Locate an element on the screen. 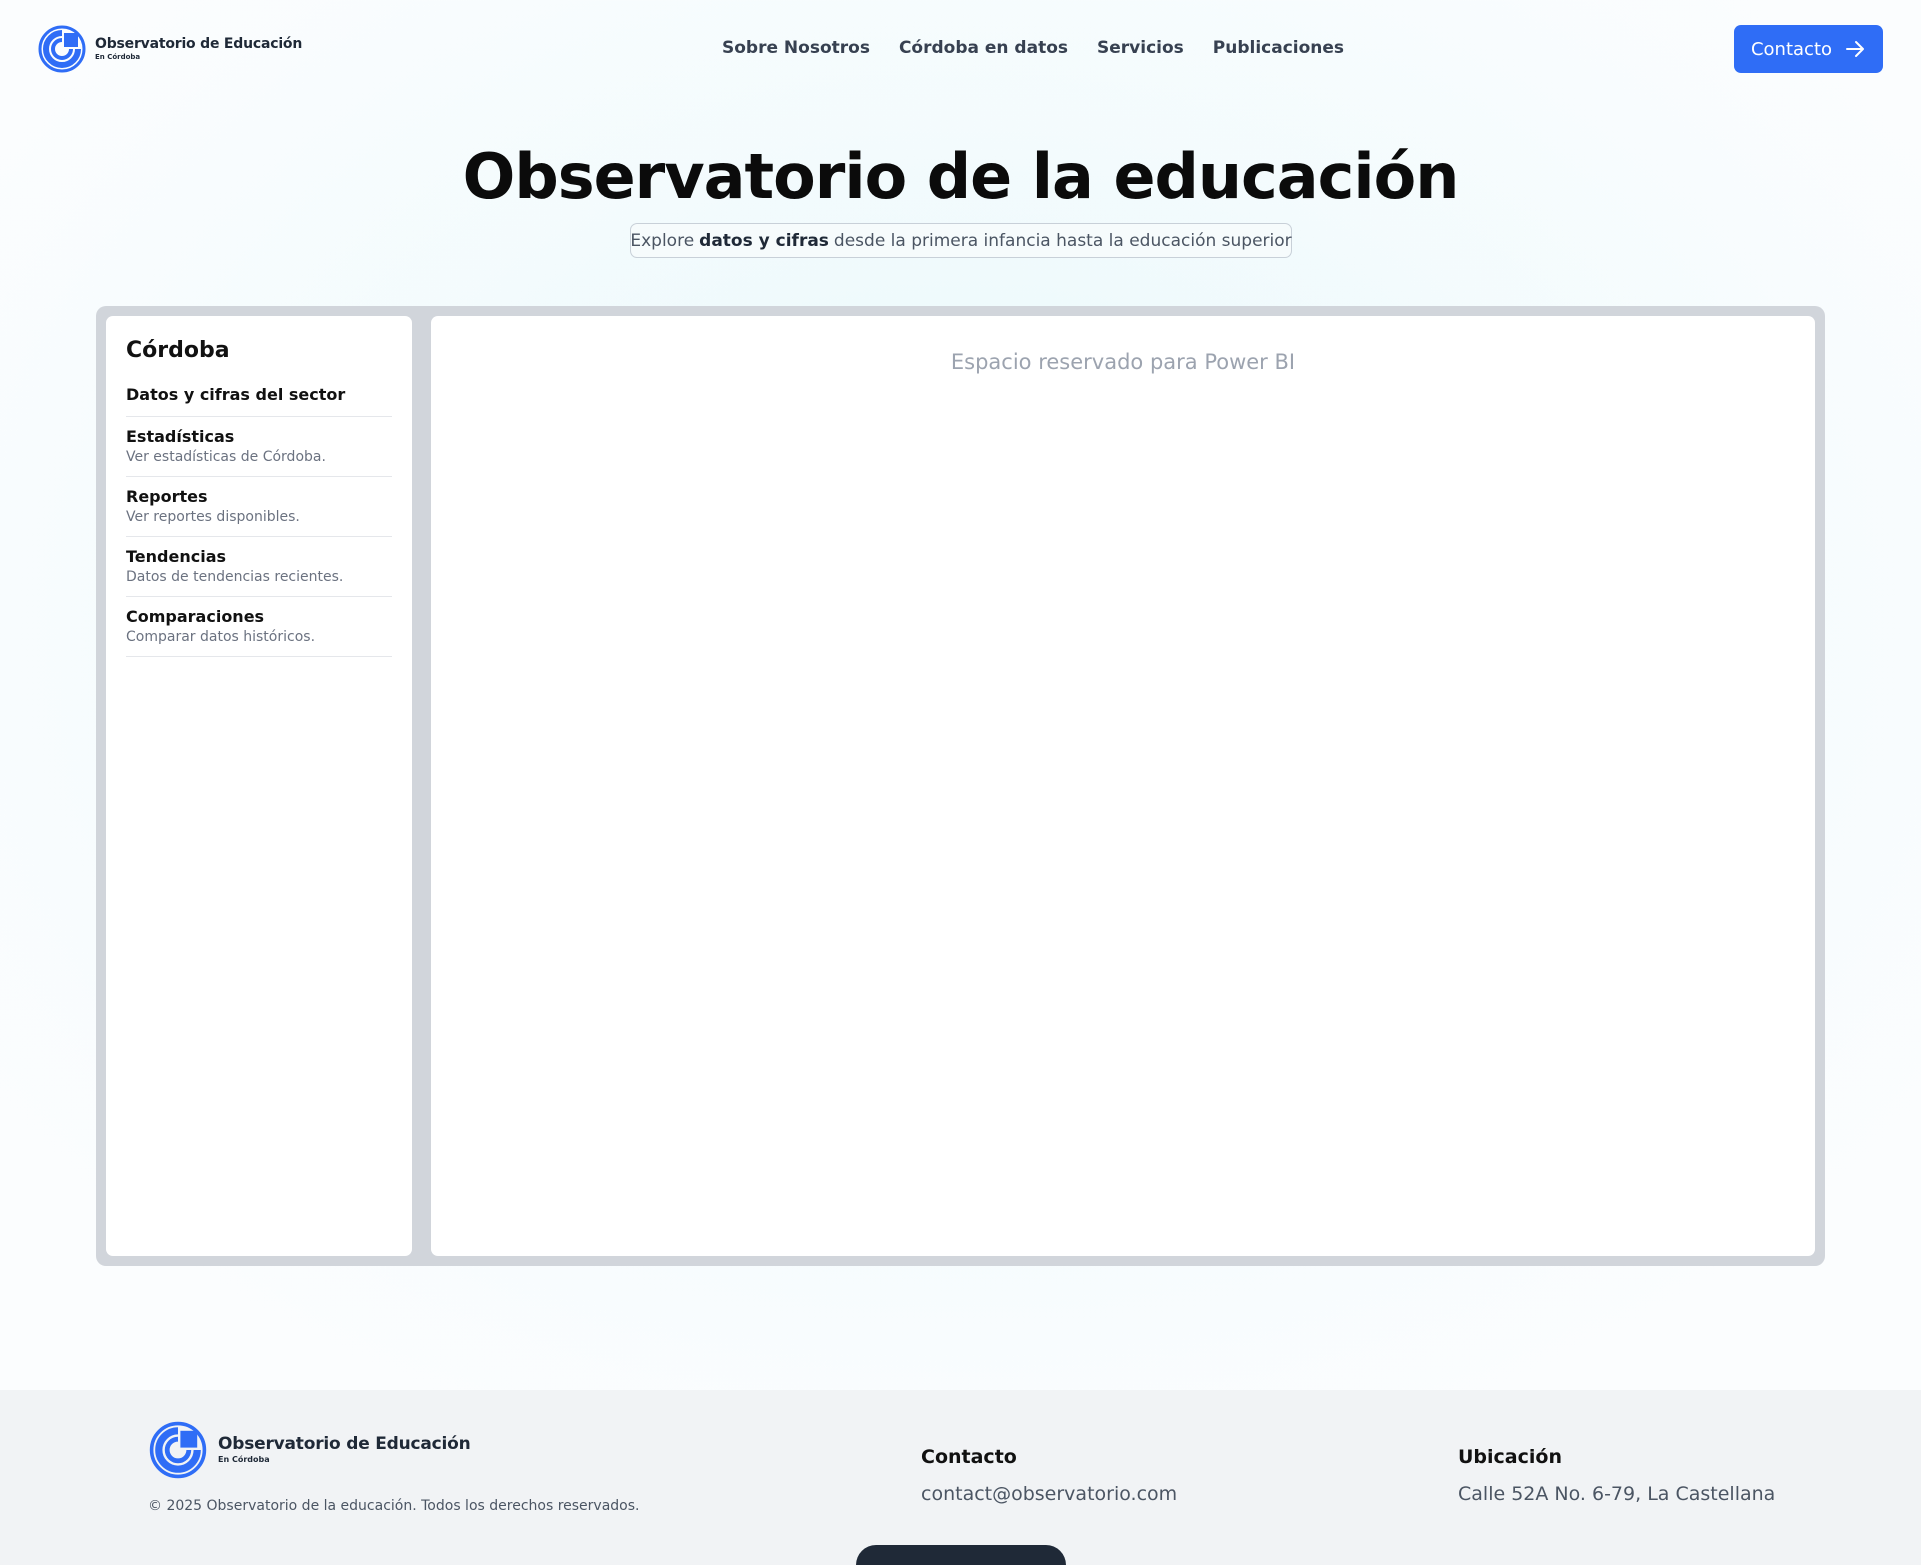 Image resolution: width=1921 pixels, height=1565 pixels. sidebar-item-title: Tendencias is located at coordinates (176, 556).